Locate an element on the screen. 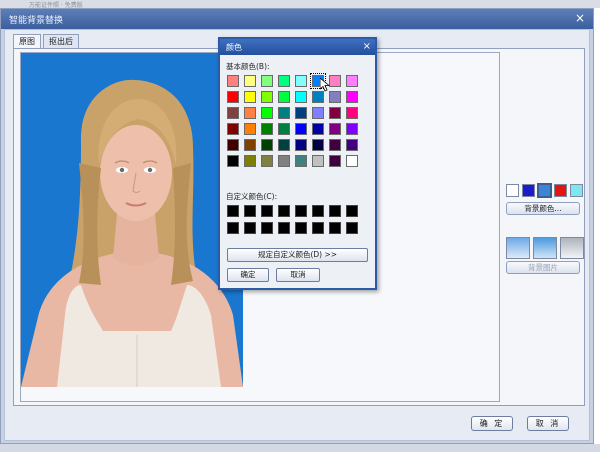 This screenshot has height=452, width=600. mouse-pointer-icon is located at coordinates (325, 85).